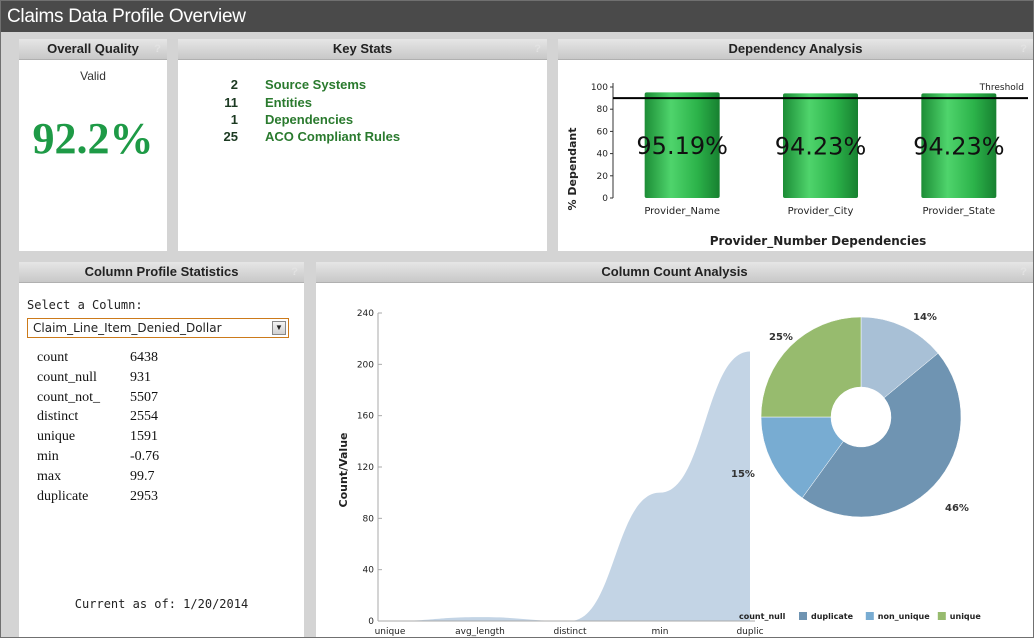  Describe the element at coordinates (93, 76) in the screenshot. I see `quality-label: Valid` at that location.